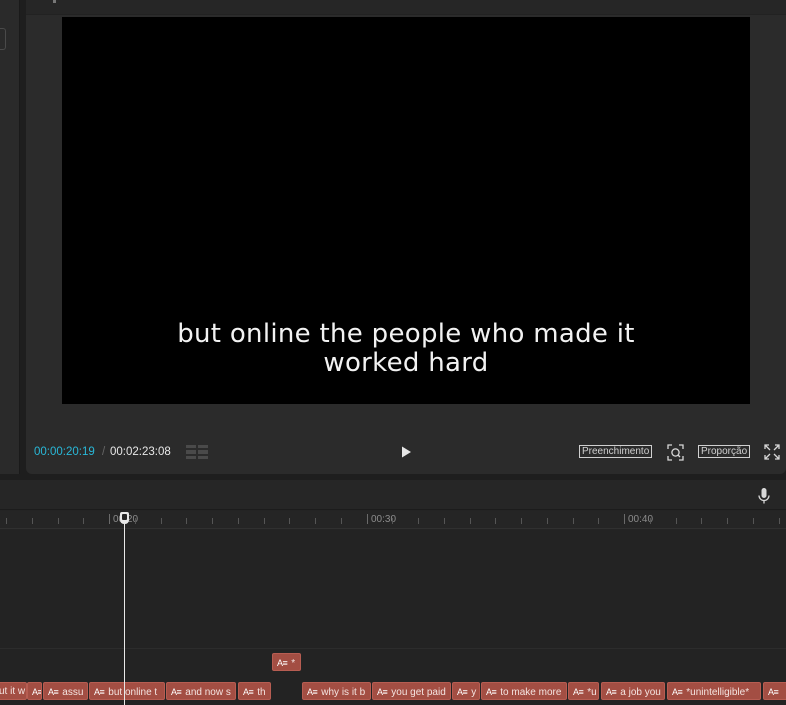  What do you see at coordinates (140, 452) in the screenshot?
I see `total-timecode: 00:02:23:08` at bounding box center [140, 452].